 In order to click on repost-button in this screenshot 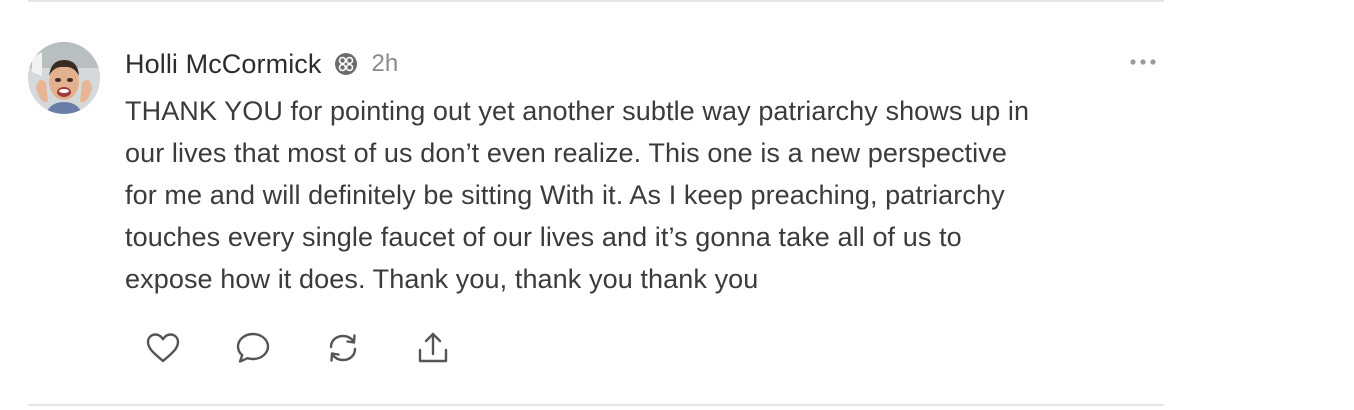, I will do `click(343, 348)`.